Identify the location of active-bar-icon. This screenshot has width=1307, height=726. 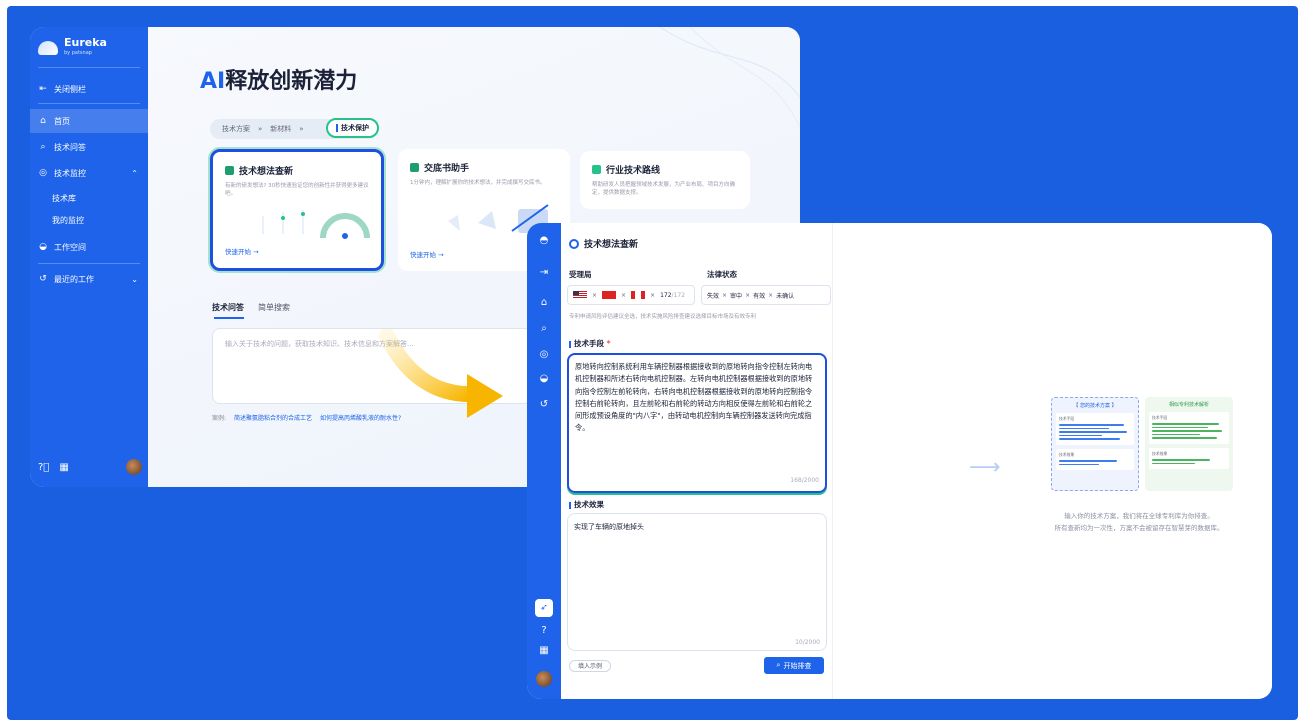
(337, 128).